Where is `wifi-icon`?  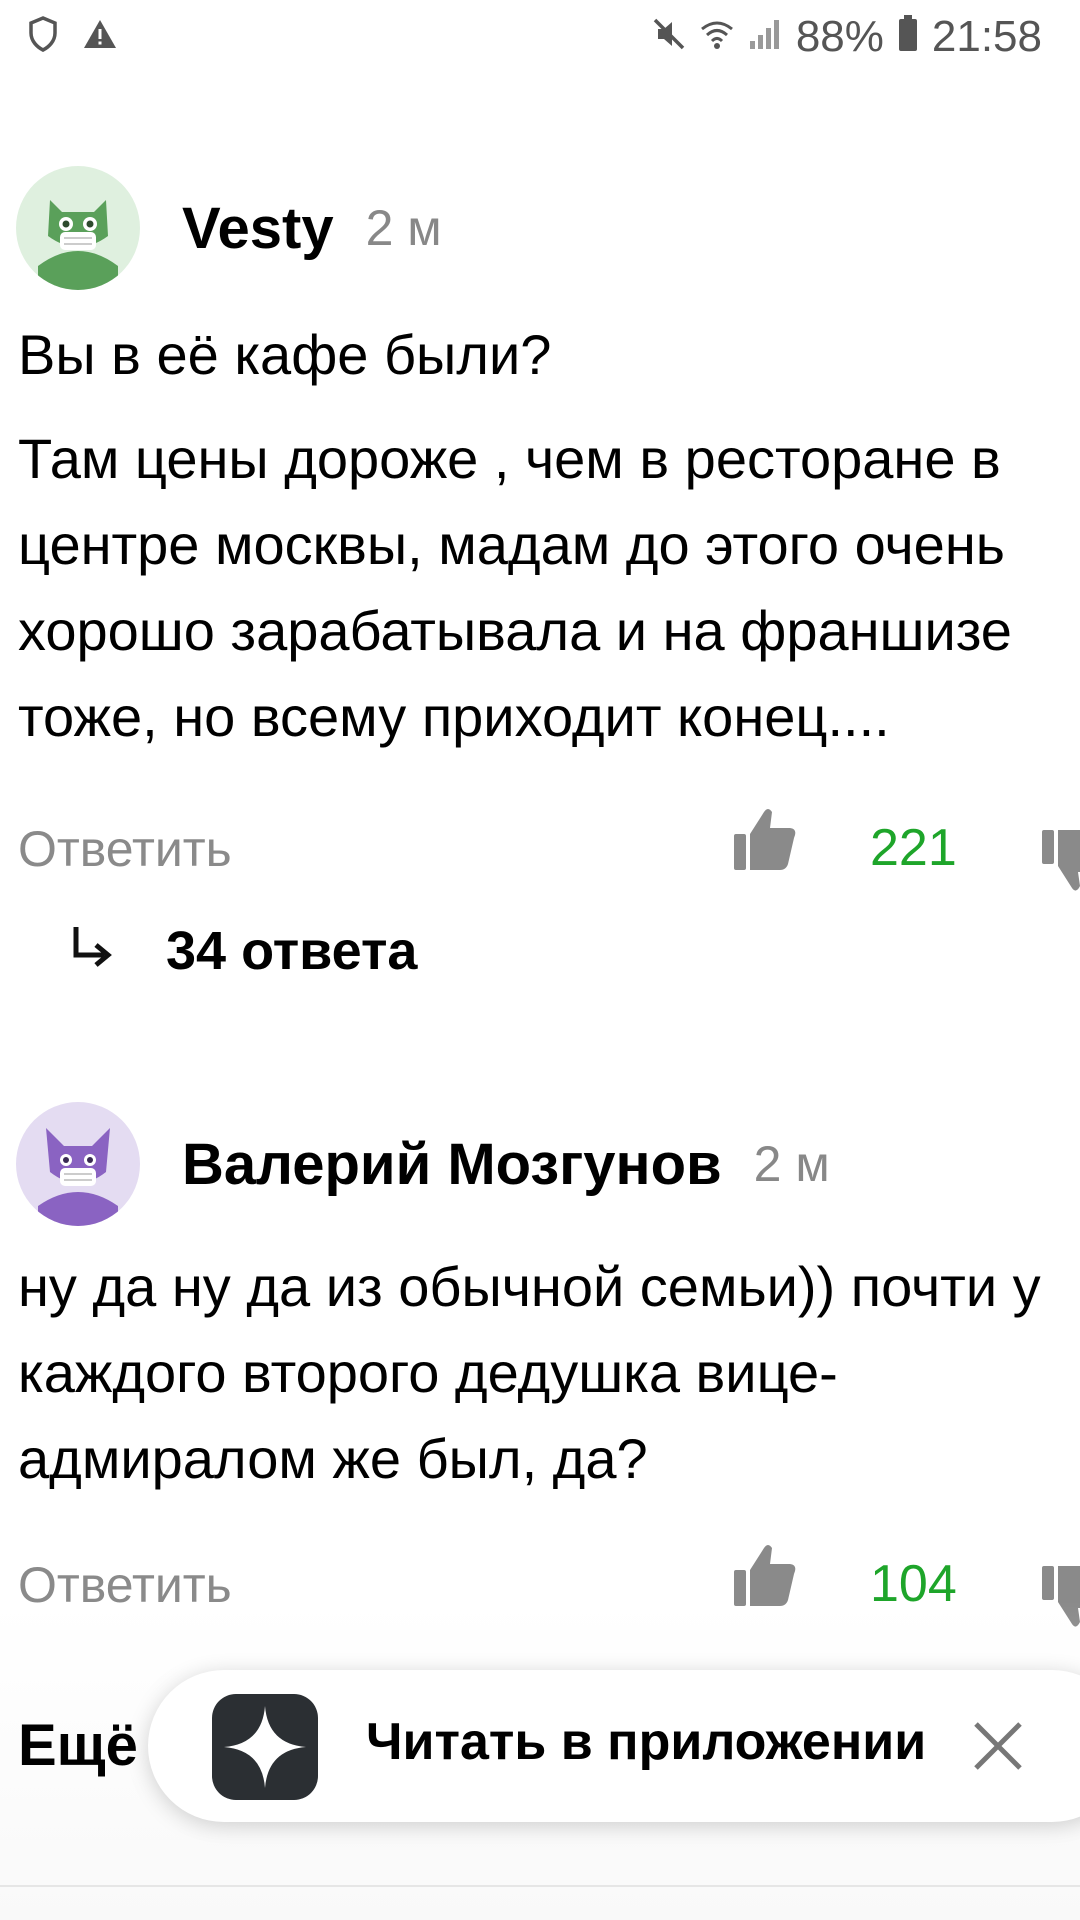 wifi-icon is located at coordinates (717, 37).